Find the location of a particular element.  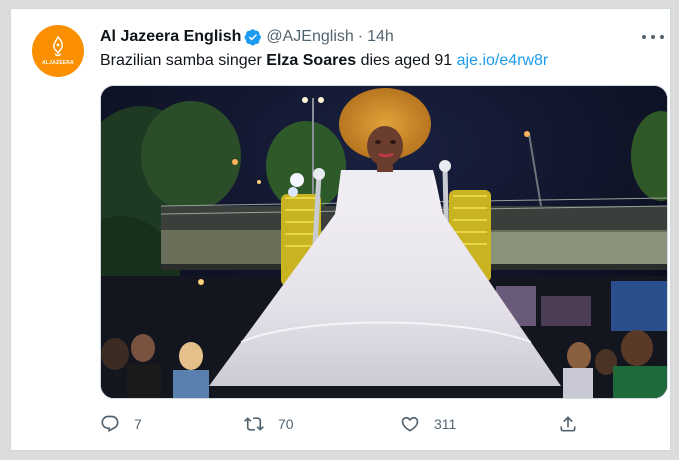

like-count: 311 is located at coordinates (445, 424).